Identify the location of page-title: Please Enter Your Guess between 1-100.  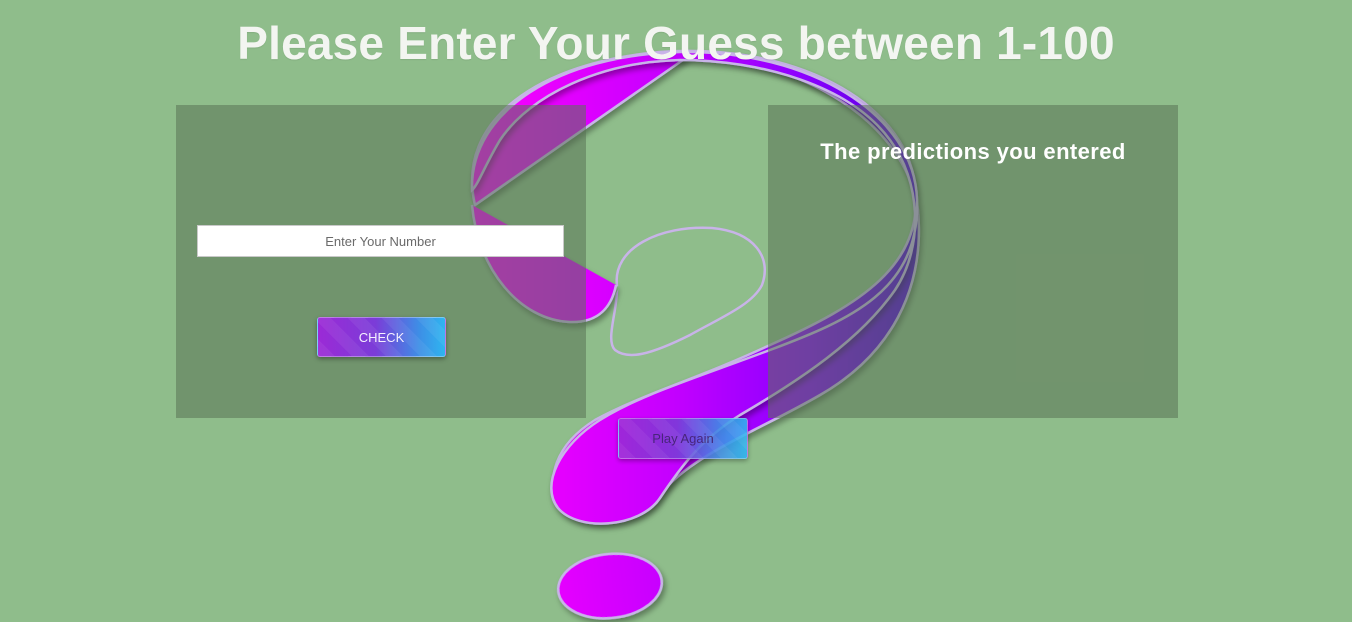
(676, 43).